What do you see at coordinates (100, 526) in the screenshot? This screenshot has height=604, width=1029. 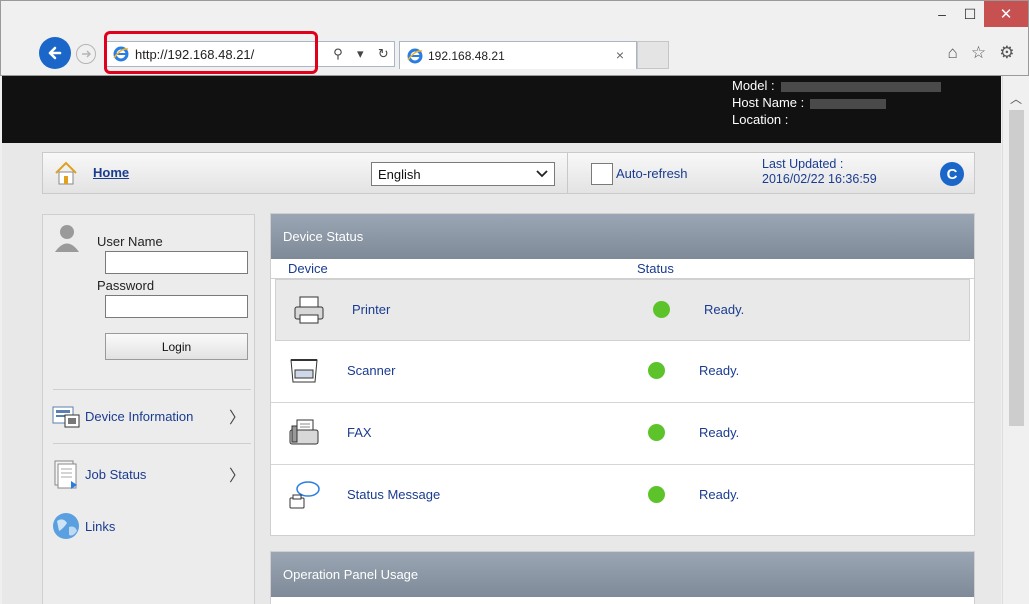 I see `sidebar-item-label: Links` at bounding box center [100, 526].